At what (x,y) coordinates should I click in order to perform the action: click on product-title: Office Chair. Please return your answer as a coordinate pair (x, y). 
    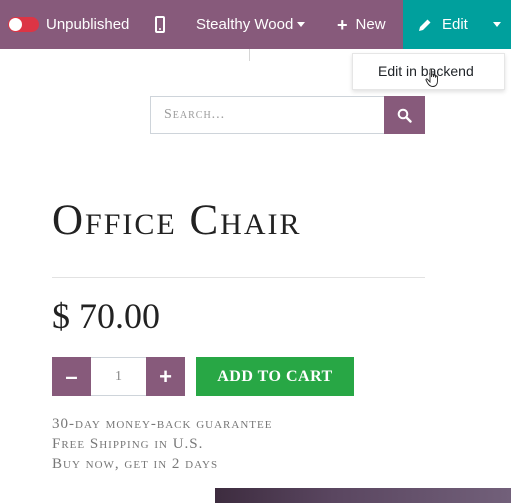
    Looking at the image, I should click on (177, 220).